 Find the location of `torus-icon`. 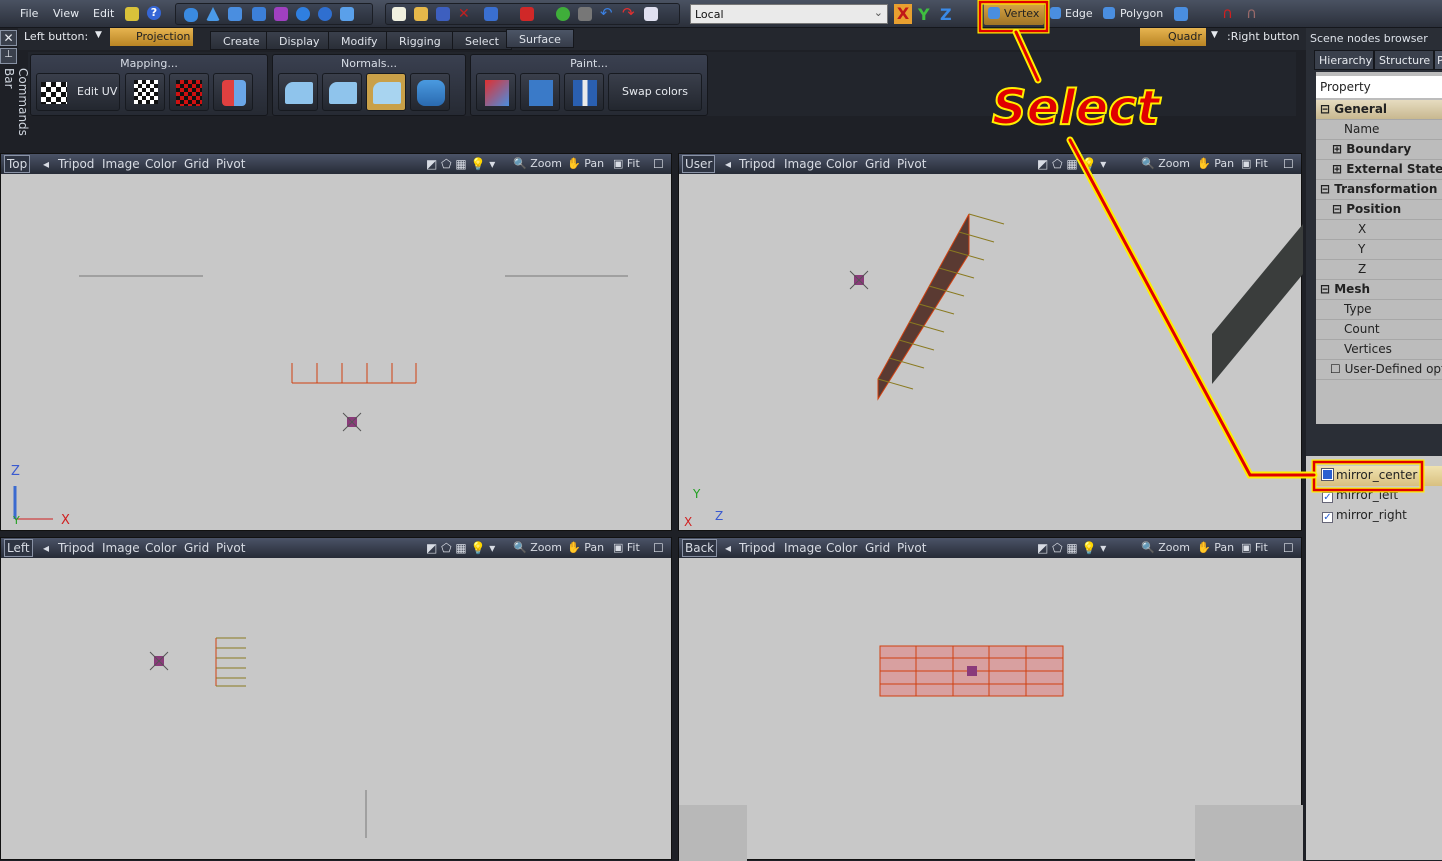

torus-icon is located at coordinates (325, 14).